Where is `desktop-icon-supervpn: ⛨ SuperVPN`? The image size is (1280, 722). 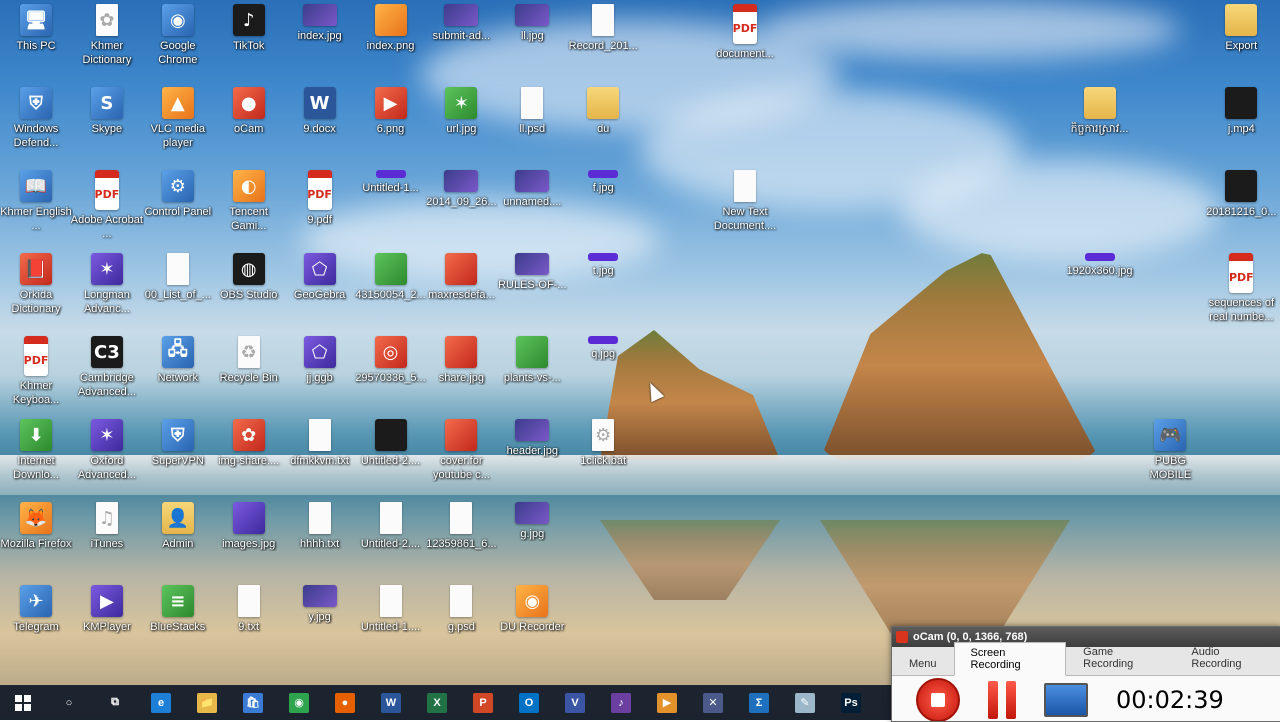 desktop-icon-supervpn: ⛨ SuperVPN is located at coordinates (178, 455).